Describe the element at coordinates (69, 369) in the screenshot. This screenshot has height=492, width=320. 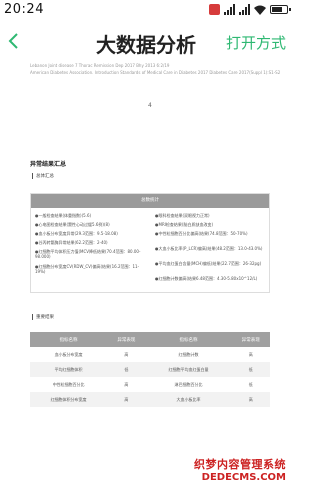
I see `table-cell: 平均红细胞体积` at that location.